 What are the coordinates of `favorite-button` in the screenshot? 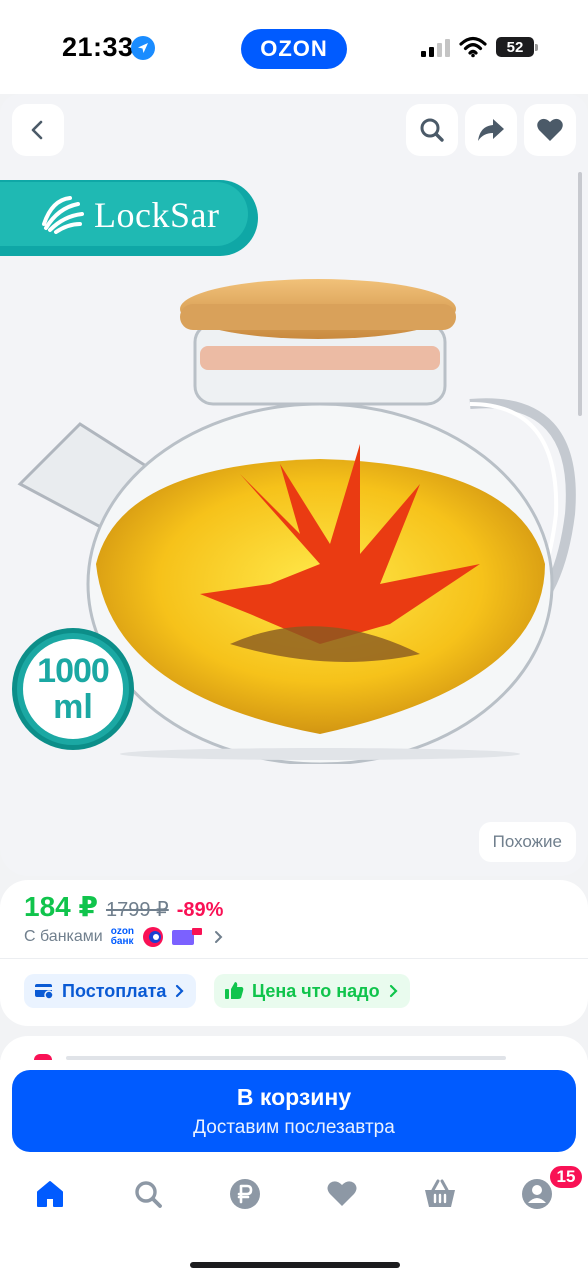 It's located at (550, 130).